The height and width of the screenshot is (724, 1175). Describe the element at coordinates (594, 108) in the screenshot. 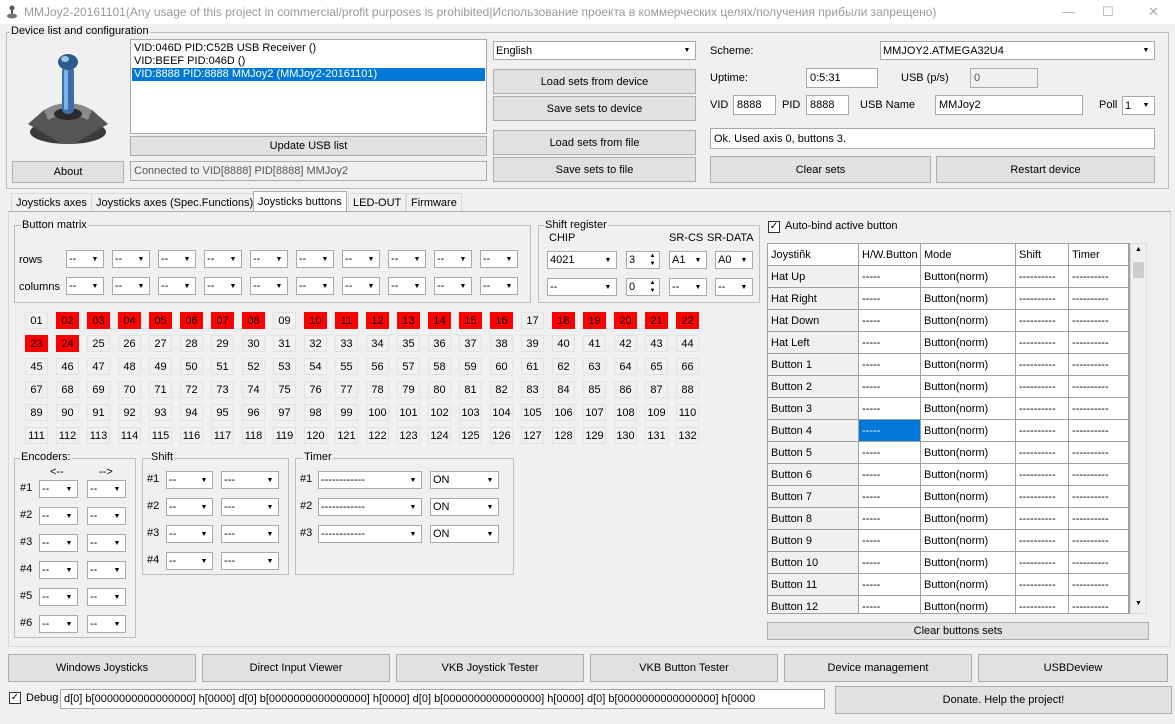

I see `save-sets-to-device-button: Save sets to device` at that location.